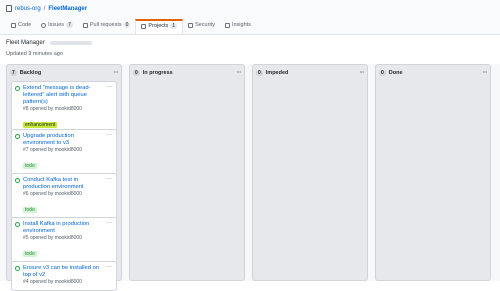 The image size is (500, 291). Describe the element at coordinates (187, 73) in the screenshot. I see `column-header: 0 In progress ···` at that location.